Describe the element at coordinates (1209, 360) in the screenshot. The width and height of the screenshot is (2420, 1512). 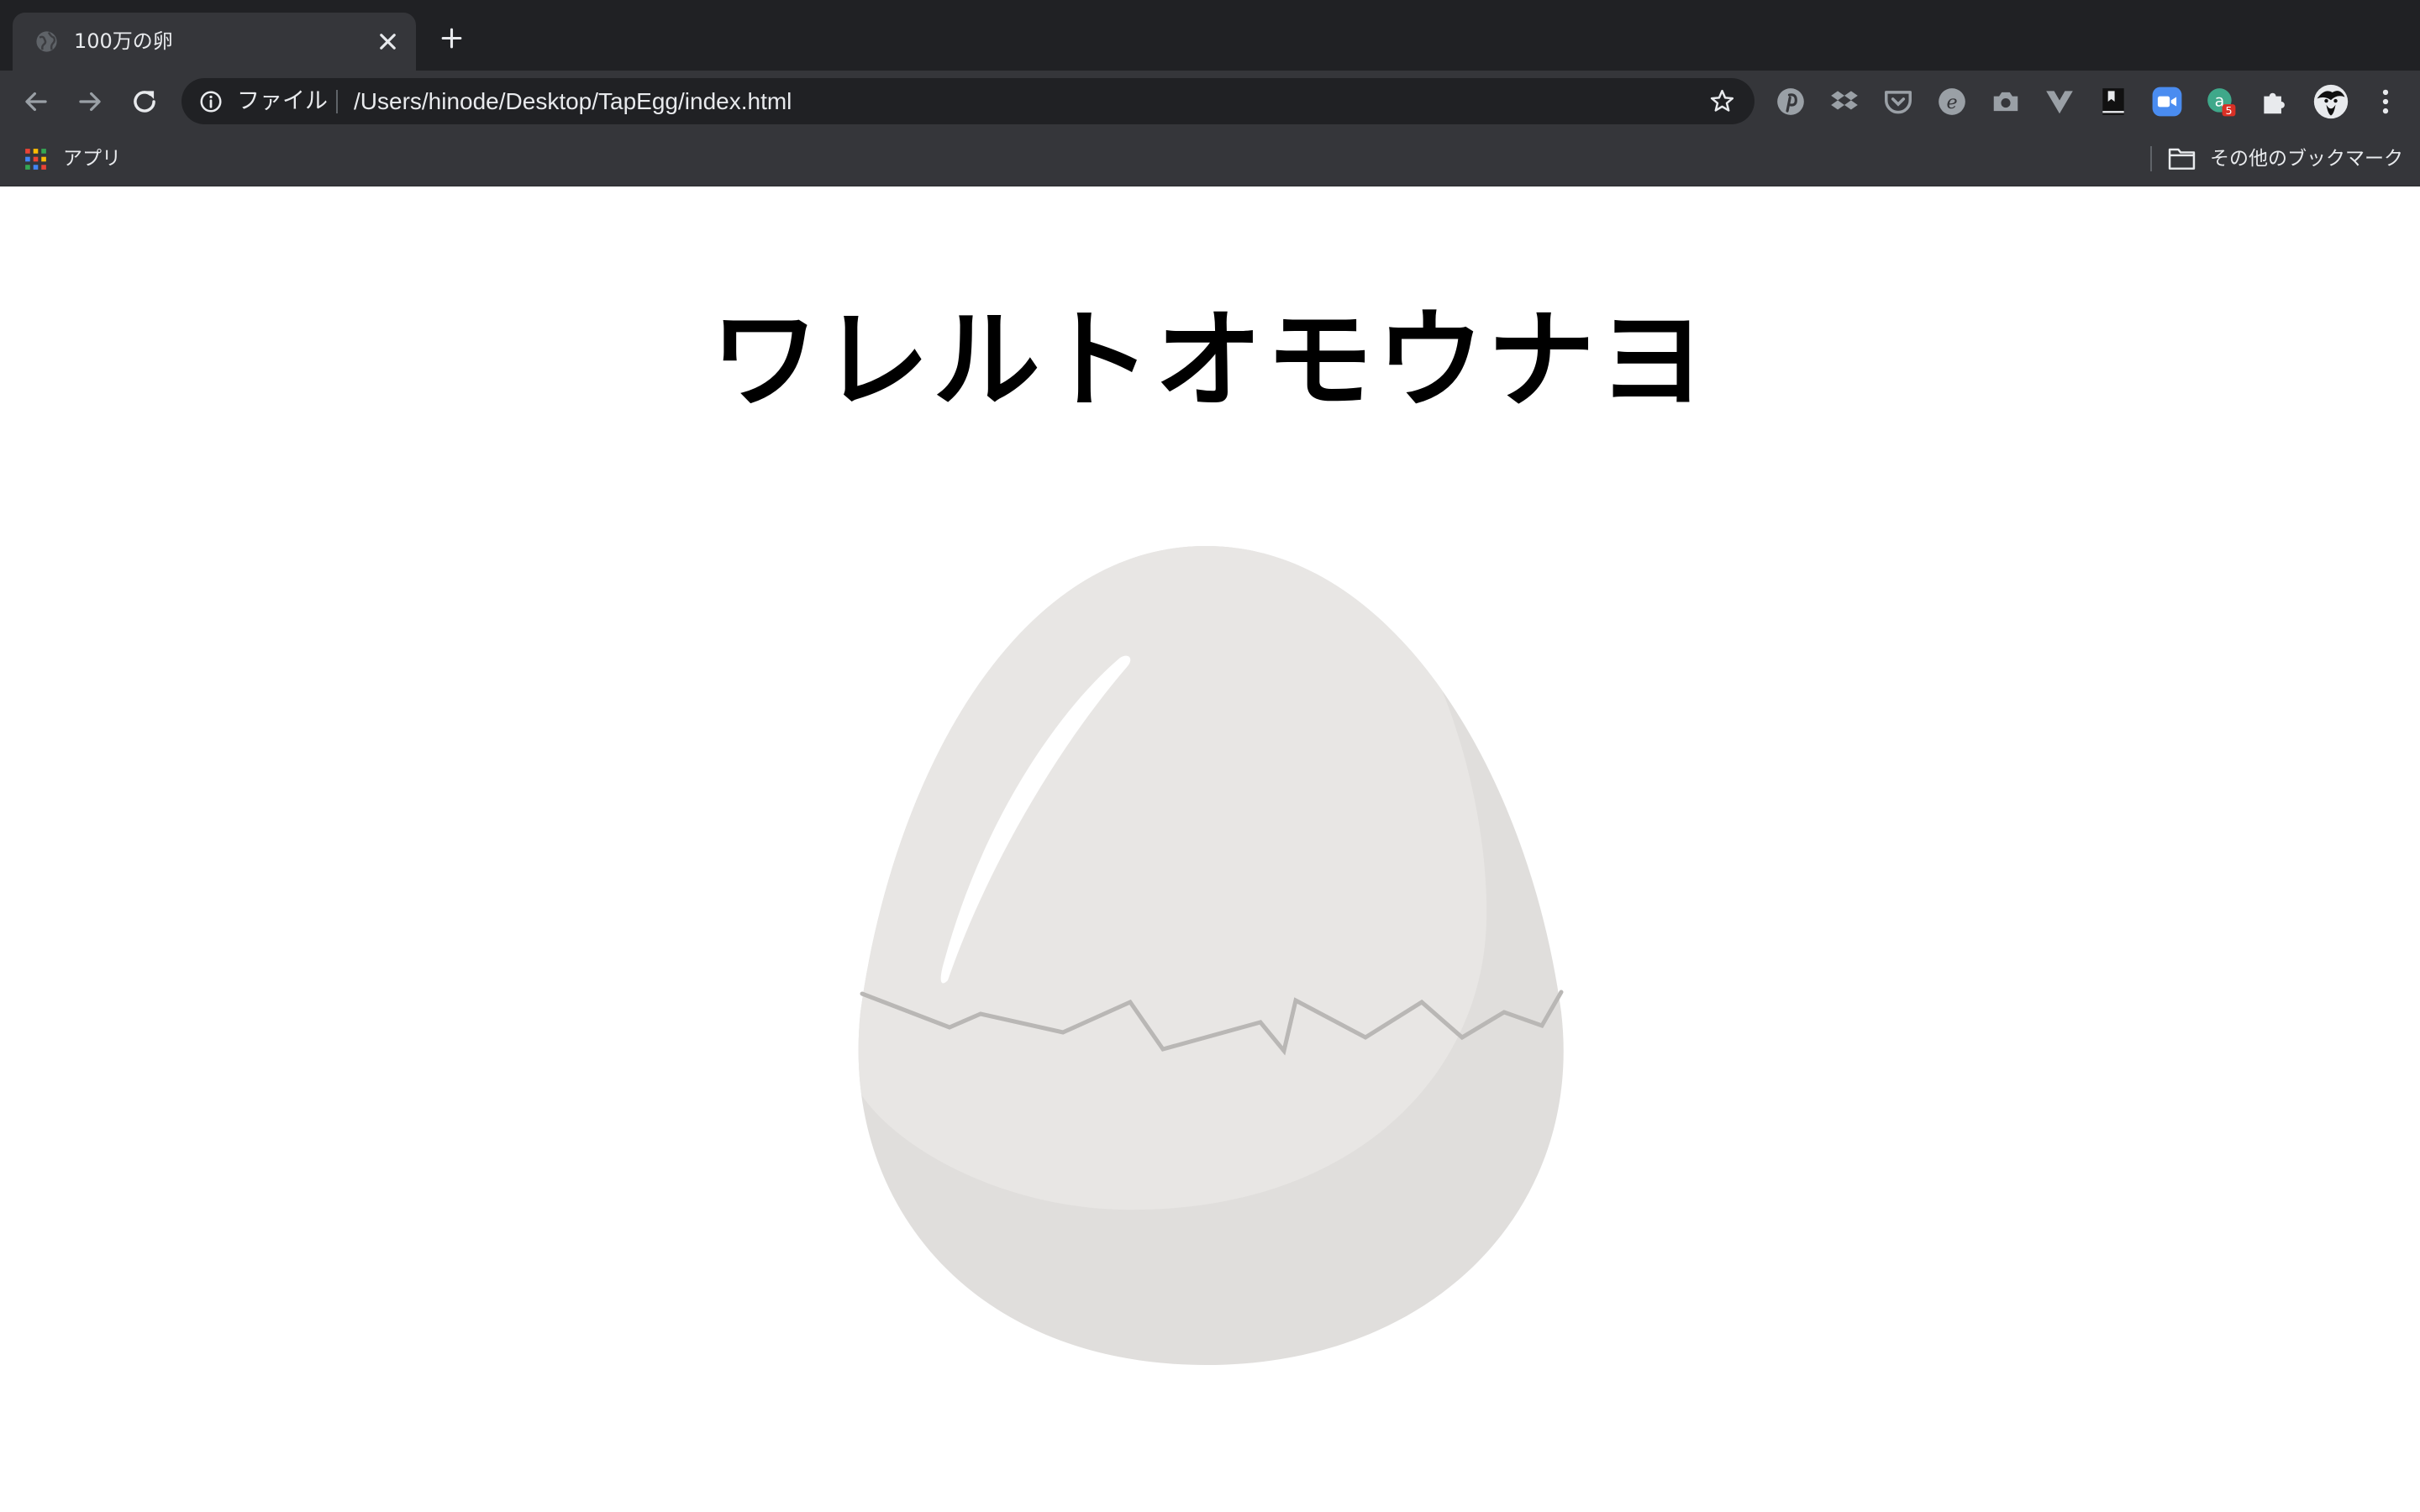
I see `page-title: ワレルトオモウナヨ` at that location.